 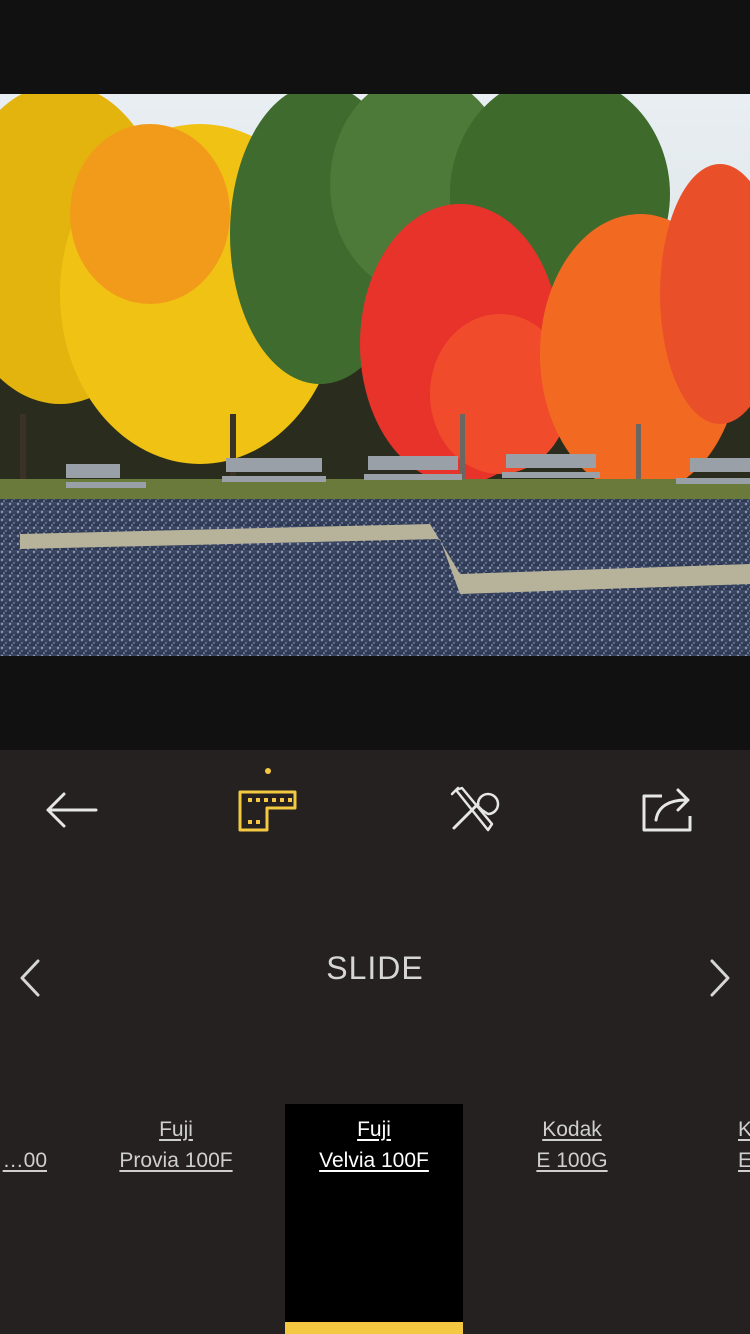 I want to click on chevron-left-icon, so click(x=30, y=978).